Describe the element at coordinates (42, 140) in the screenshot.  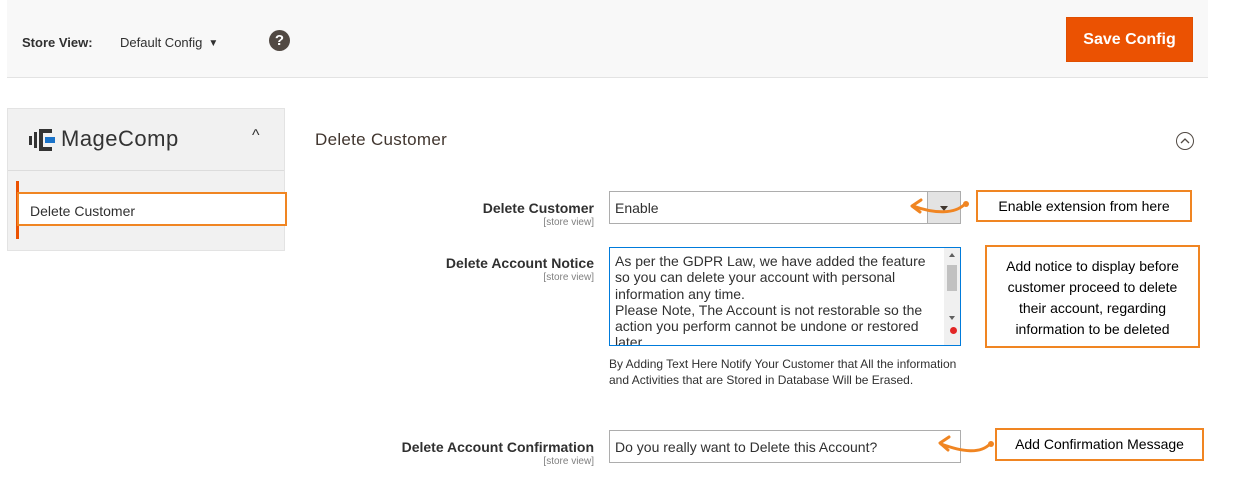
I see `magecomp-logo-icon` at that location.